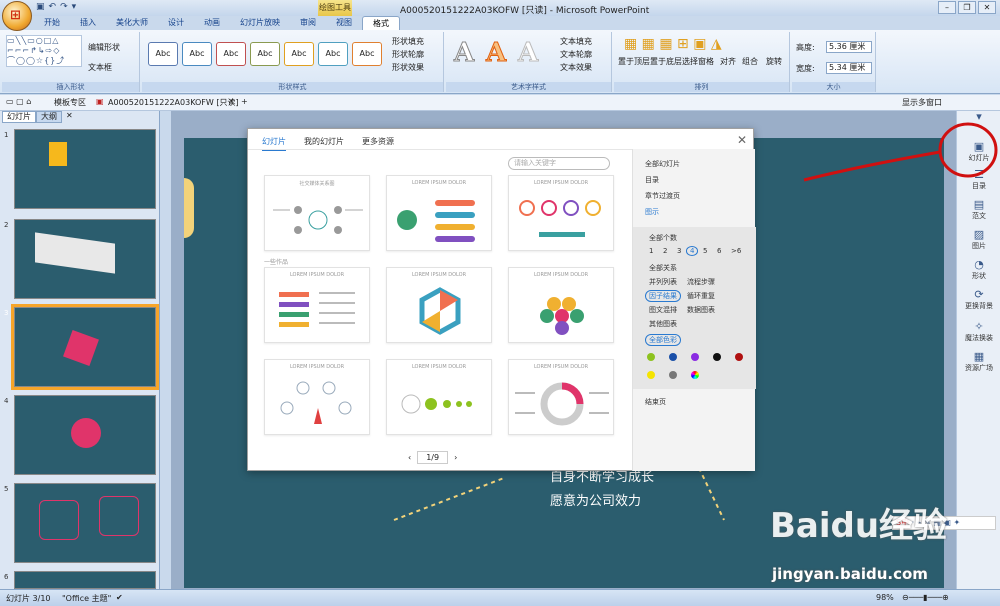  Describe the element at coordinates (774, 61) in the screenshot. I see `rotate-button: 旋转` at that location.